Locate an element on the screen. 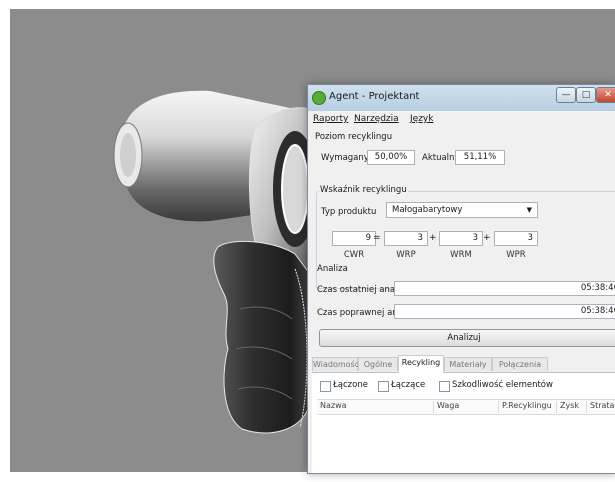 This screenshot has width=615, height=482. table-header: Nazwa Waga P.Recyklingu Zysk Strata is located at coordinates (466, 407).